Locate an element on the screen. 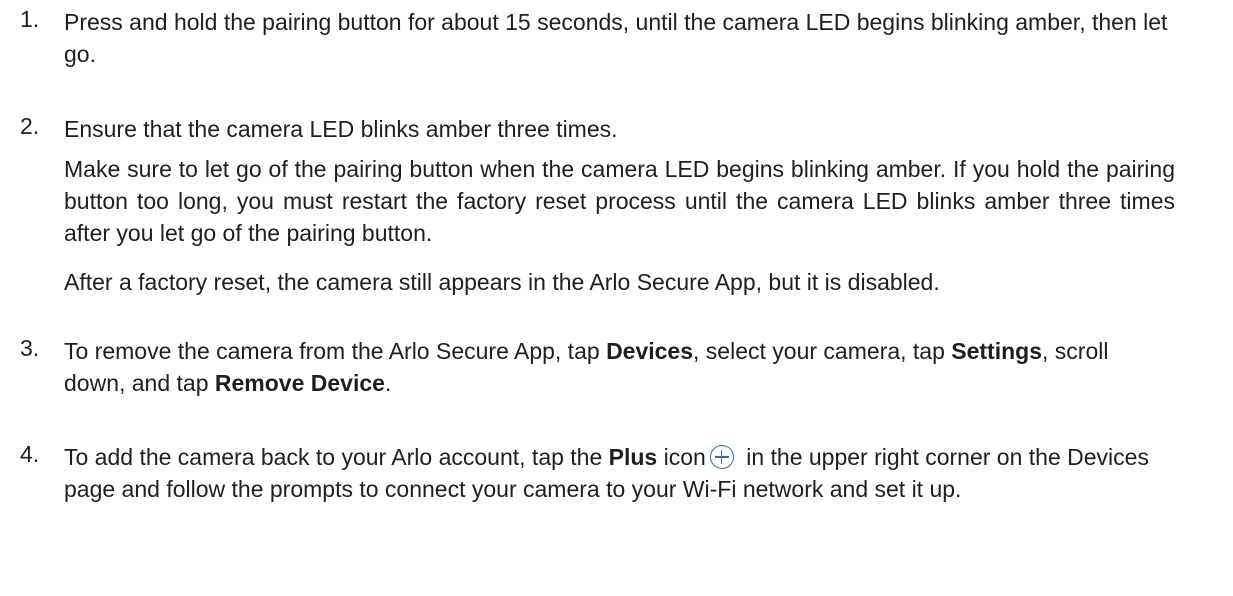  step-number: 2. is located at coordinates (30, 126).